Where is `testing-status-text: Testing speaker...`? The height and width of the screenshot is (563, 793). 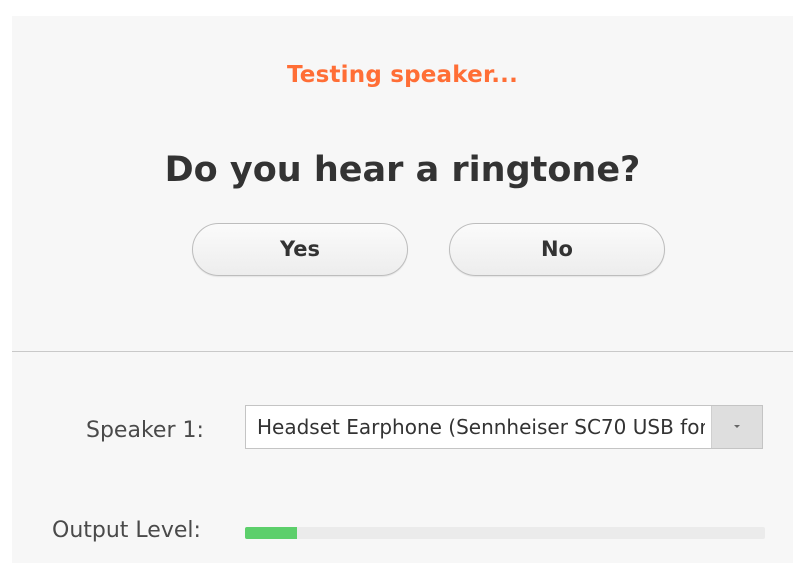 testing-status-text: Testing speaker... is located at coordinates (402, 75).